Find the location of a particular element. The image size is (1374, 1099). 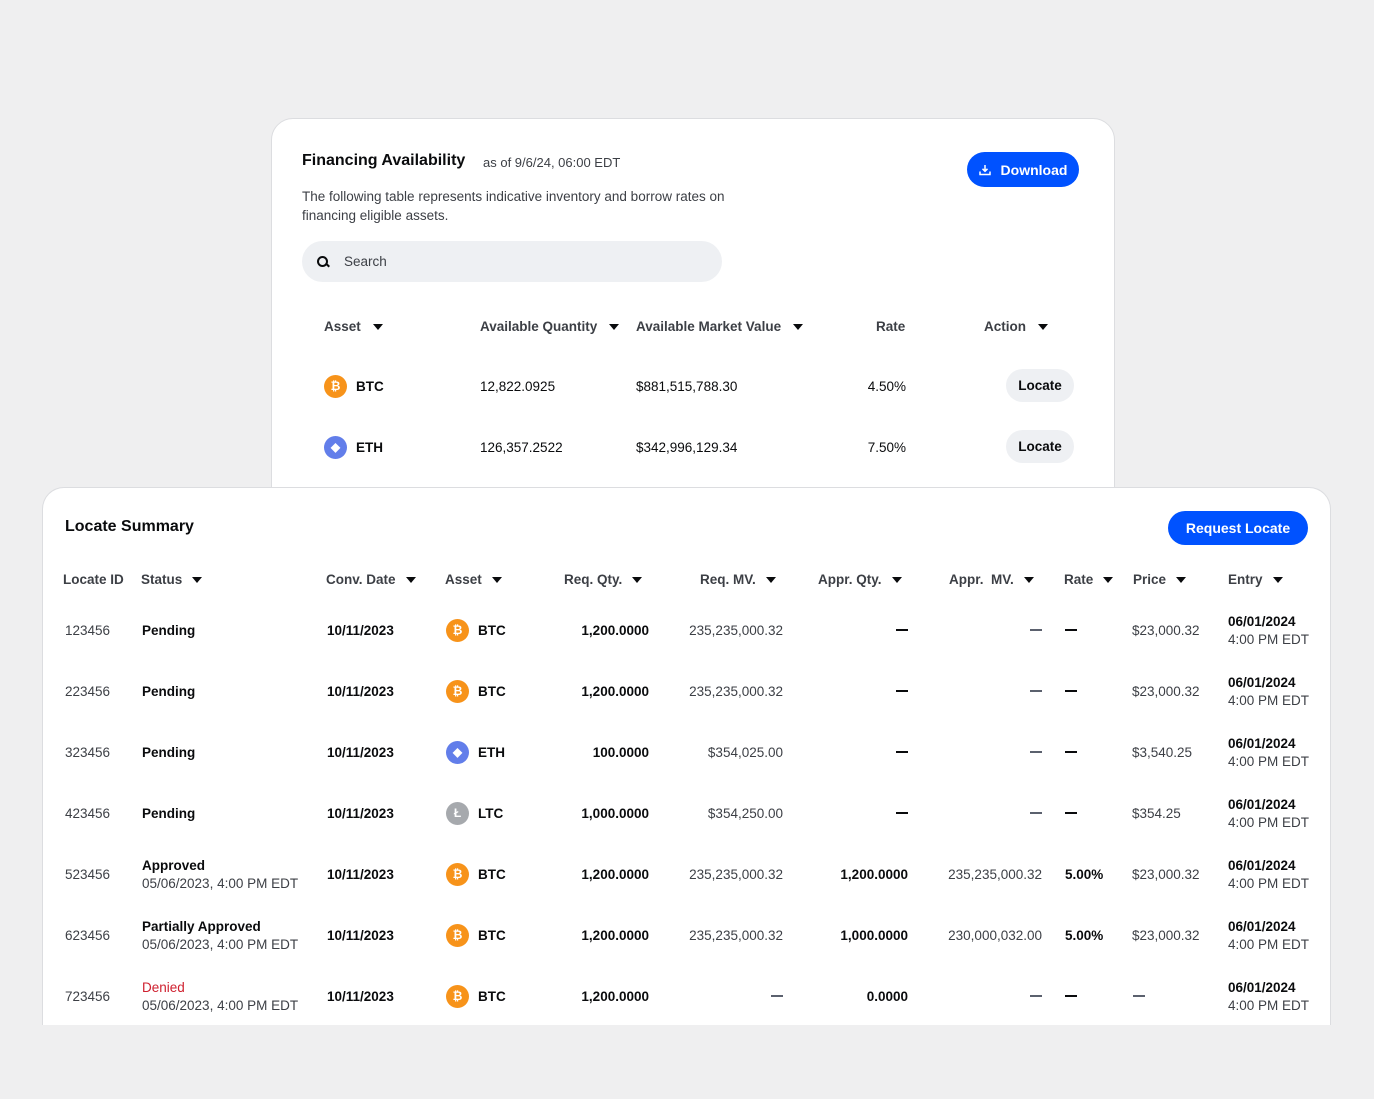

available-quantity: 12,822.0925 is located at coordinates (518, 386).